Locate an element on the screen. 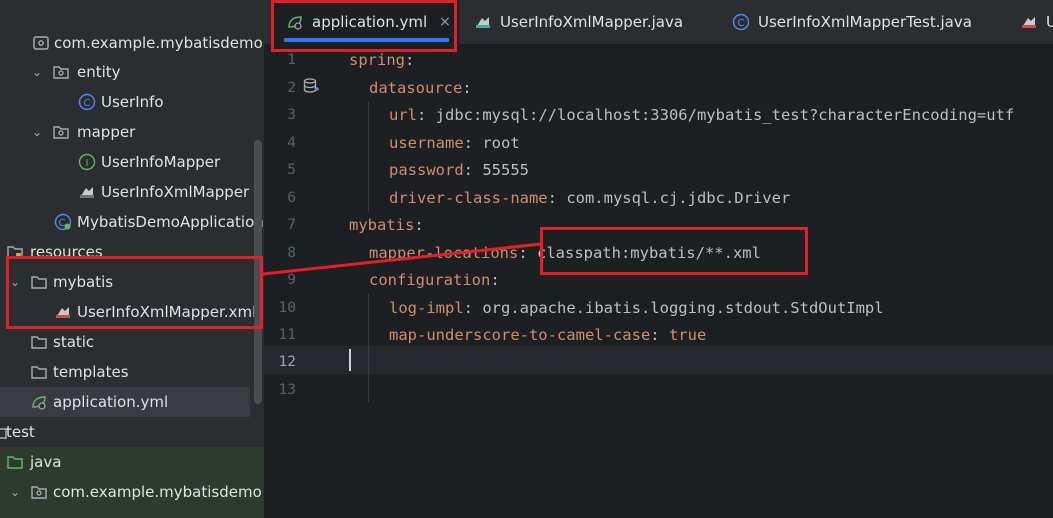 The height and width of the screenshot is (518, 1053). tab-userinfoxmlmappertest-java: C UserInfoXmlMapperTest.java is located at coordinates (852, 22).